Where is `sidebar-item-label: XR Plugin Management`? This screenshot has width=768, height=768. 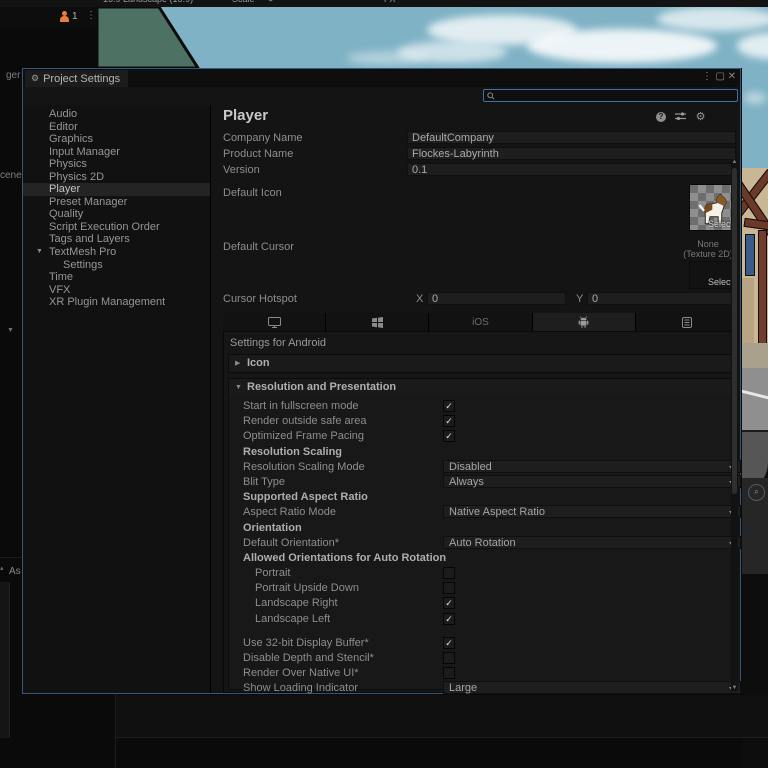 sidebar-item-label: XR Plugin Management is located at coordinates (107, 302).